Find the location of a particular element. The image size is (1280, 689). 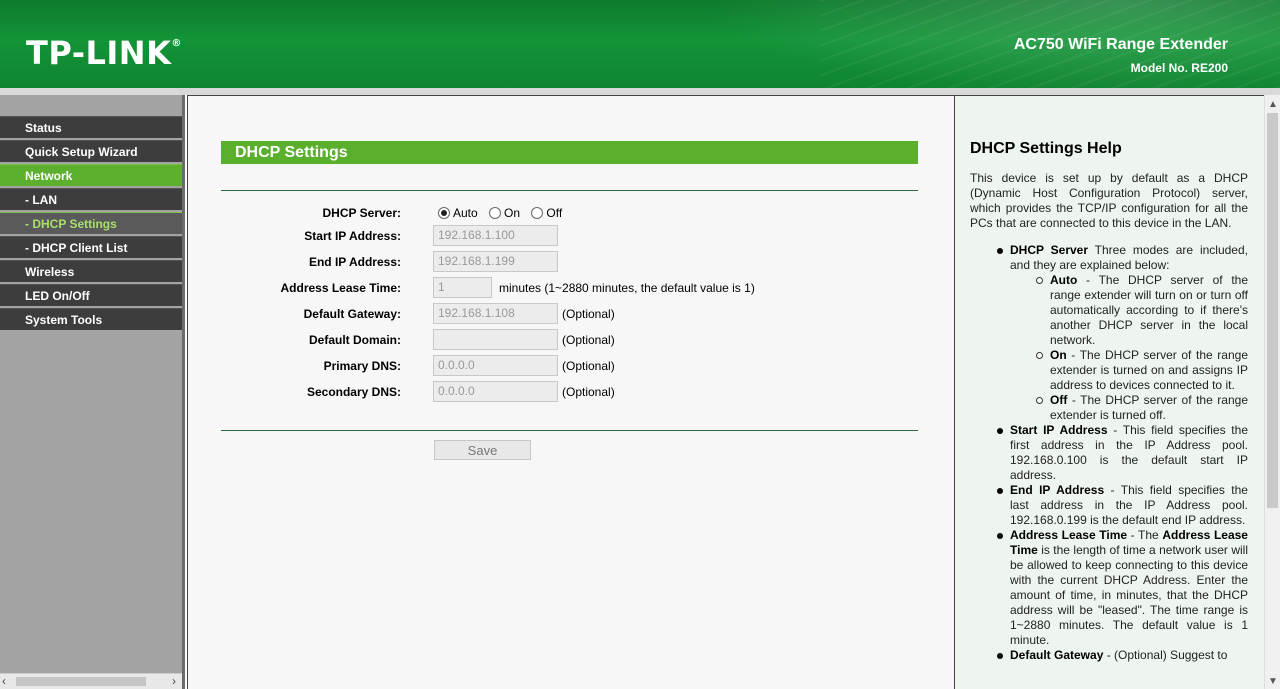

secondary-dns-input: 0.0.0.0 is located at coordinates (495, 391).